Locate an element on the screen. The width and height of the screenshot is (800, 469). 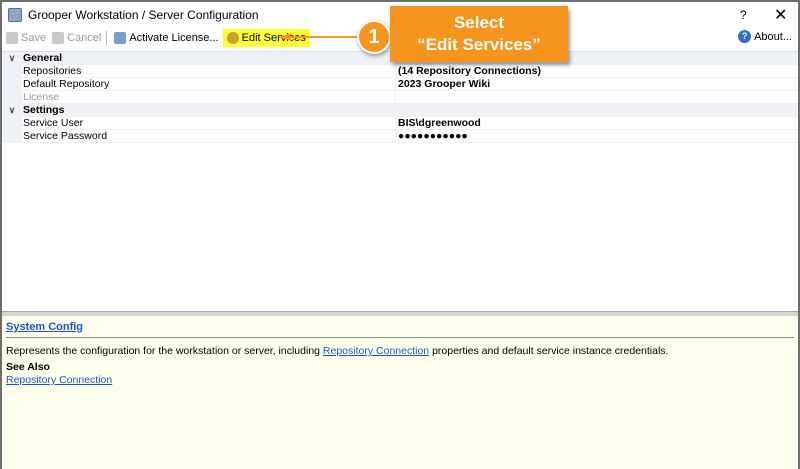
property-name: Service Password is located at coordinates (208, 136).